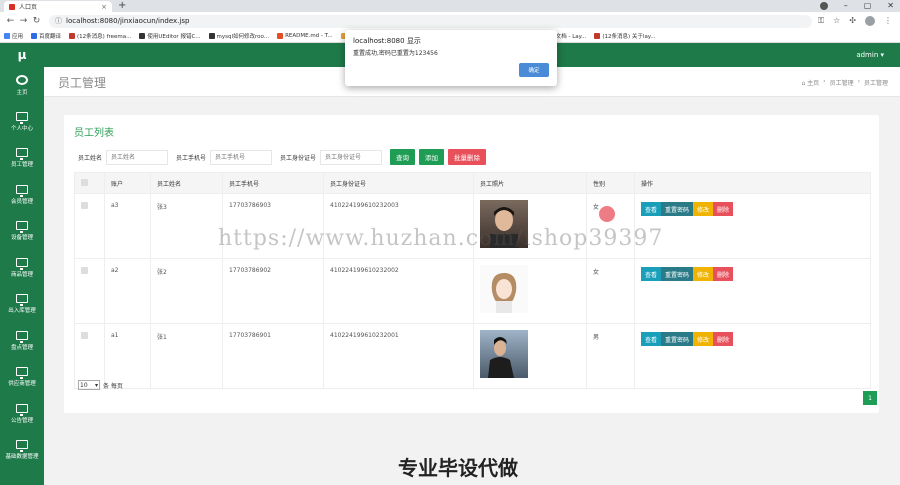  I want to click on extensions-icon: ✣, so click(852, 21).